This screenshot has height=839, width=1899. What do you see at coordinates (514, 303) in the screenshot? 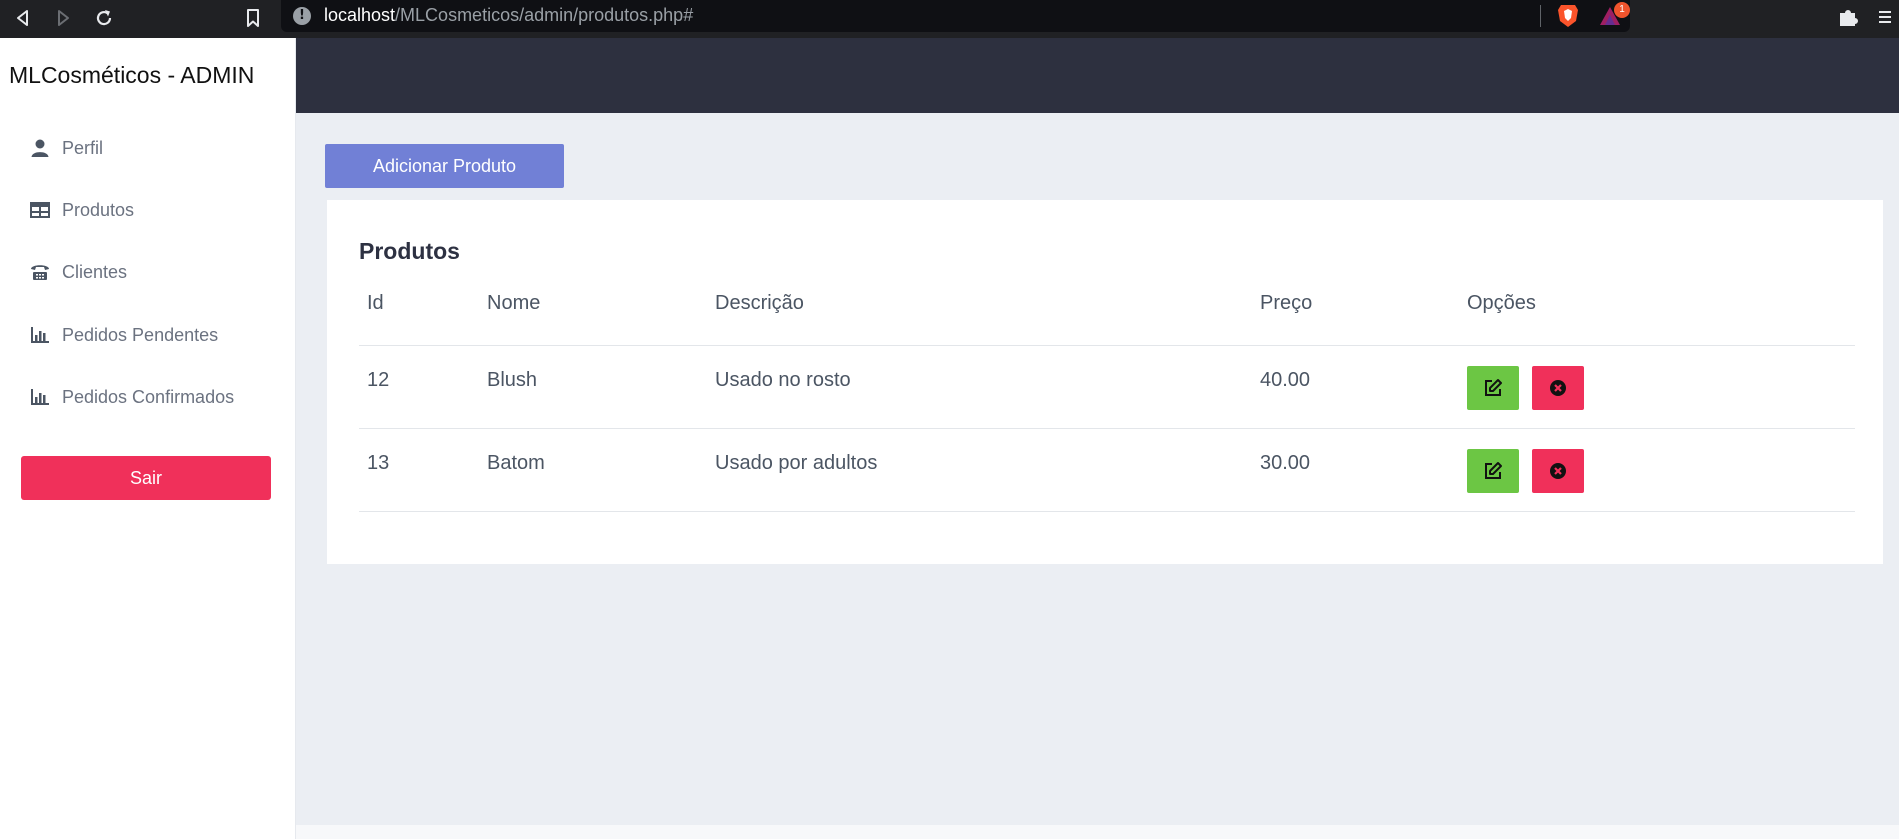
I see `column-header-nome: Nome` at bounding box center [514, 303].